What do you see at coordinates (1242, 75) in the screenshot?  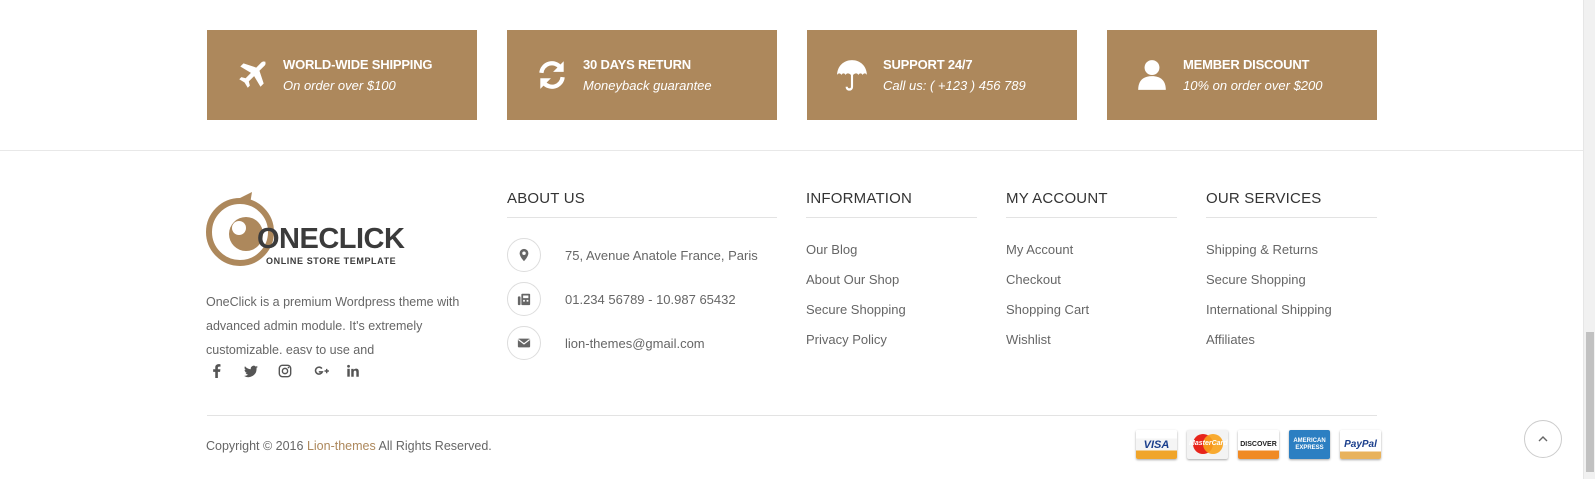 I see `service-discount: MEMBER DISCOUNT 10% on order over $200` at bounding box center [1242, 75].